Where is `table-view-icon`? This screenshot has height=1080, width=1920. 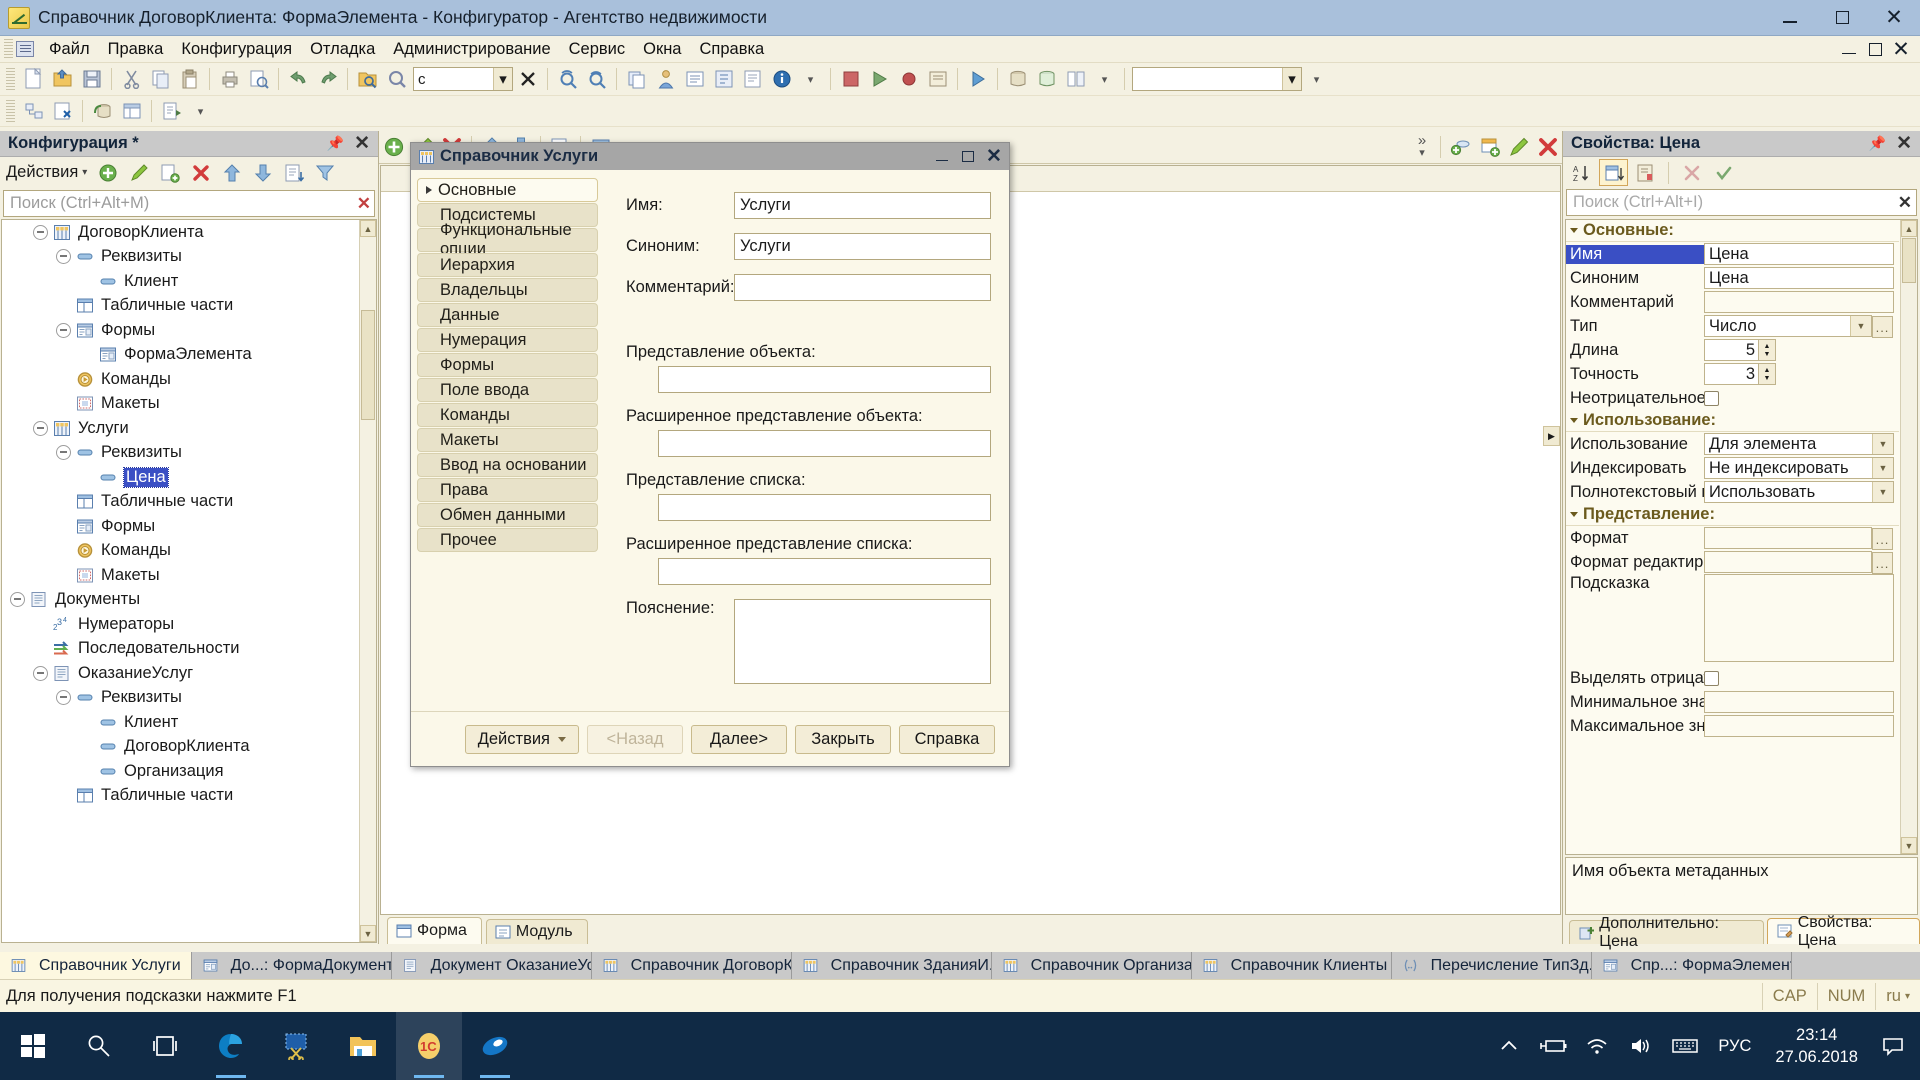
table-view-icon is located at coordinates (131, 111).